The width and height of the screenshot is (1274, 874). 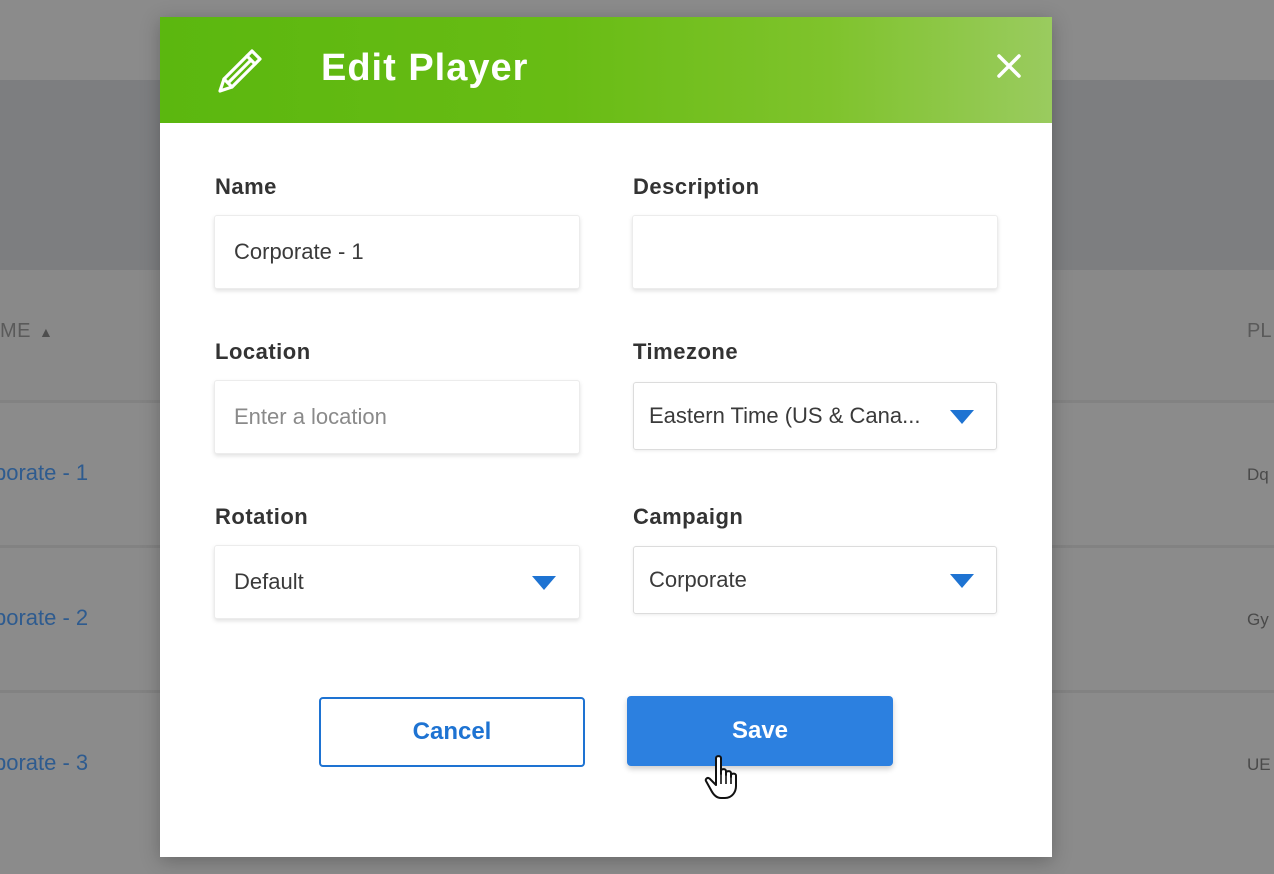 What do you see at coordinates (1259, 331) in the screenshot?
I see `column-header-pl: PL` at bounding box center [1259, 331].